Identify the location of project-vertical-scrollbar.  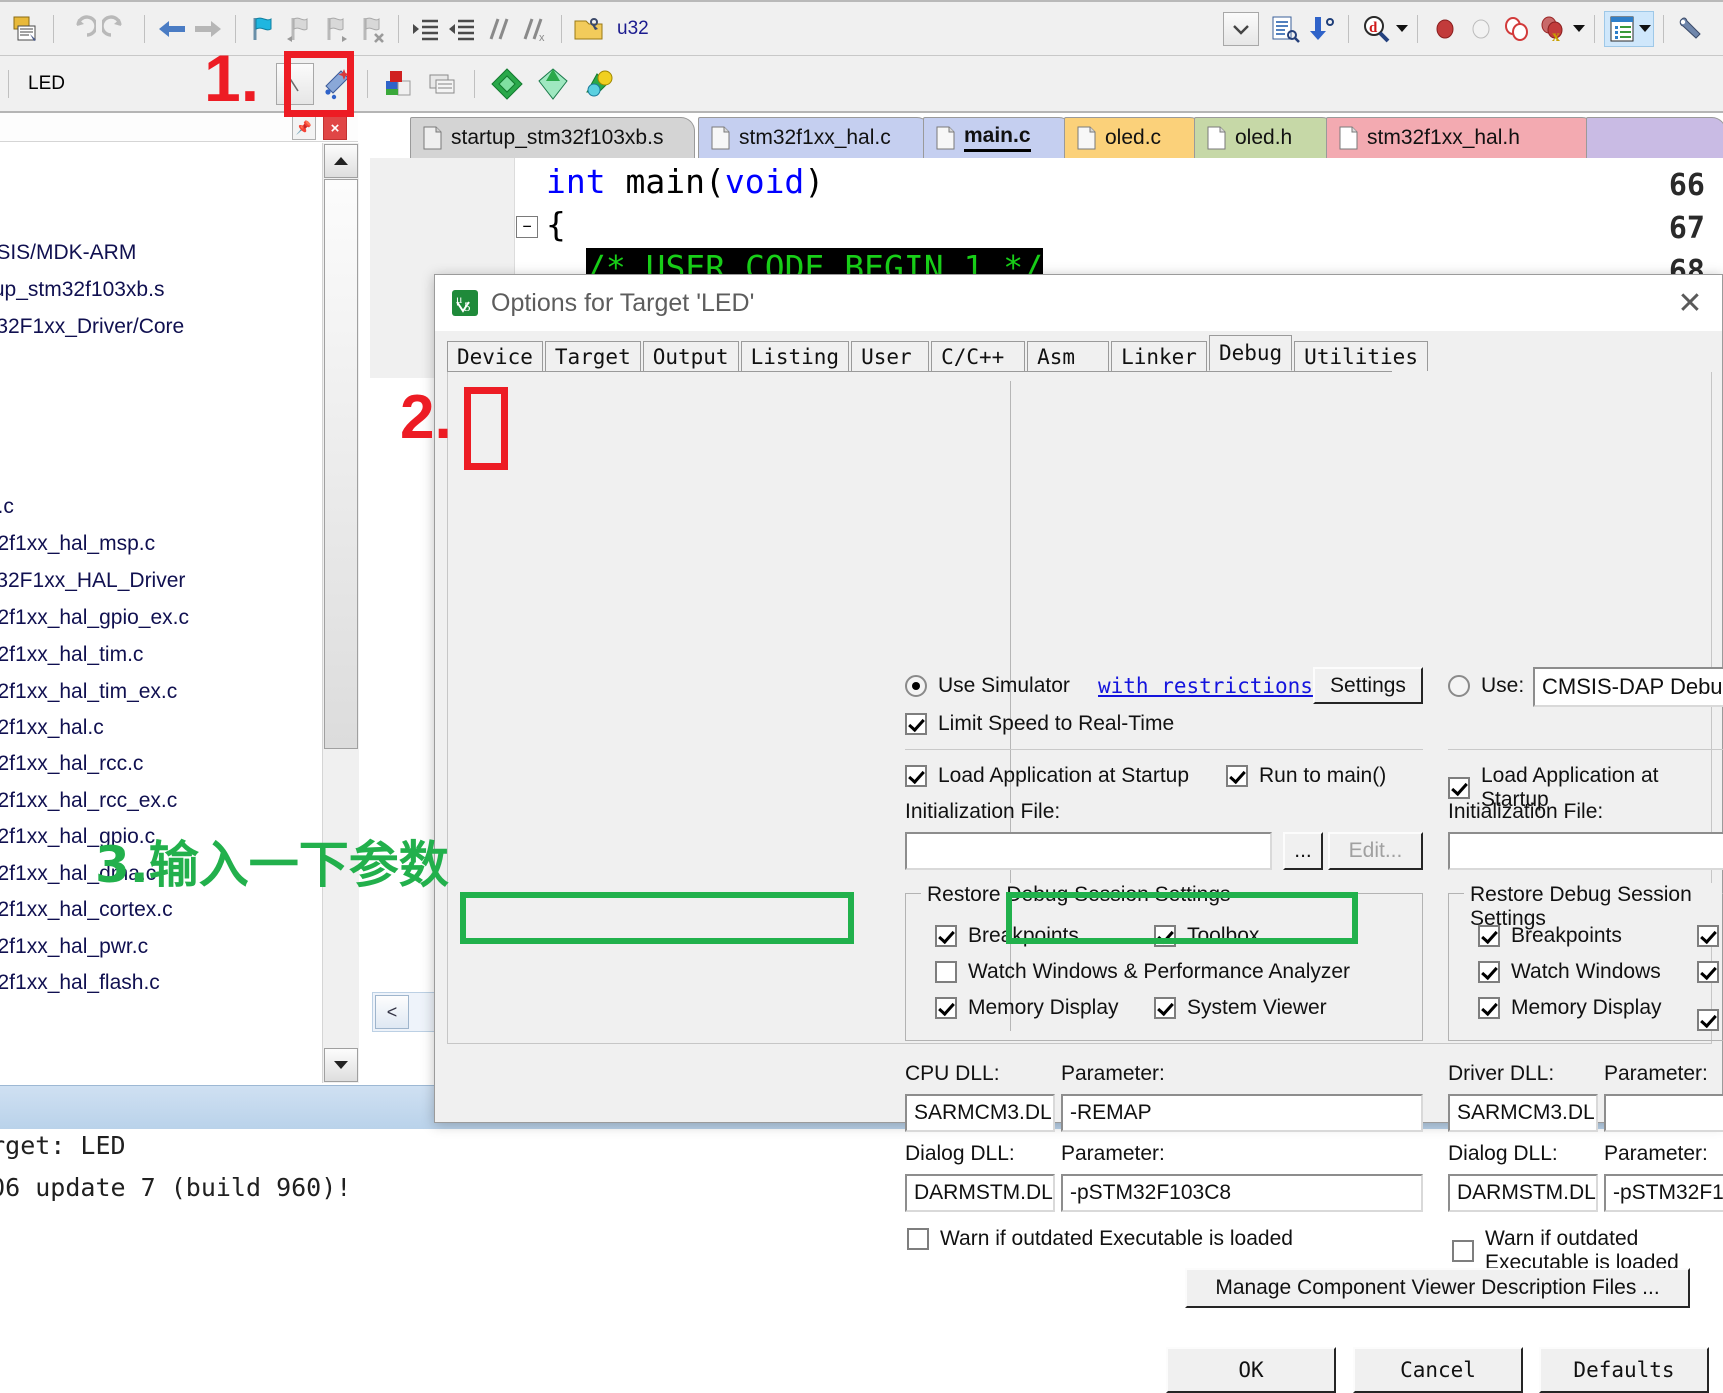
(340, 613).